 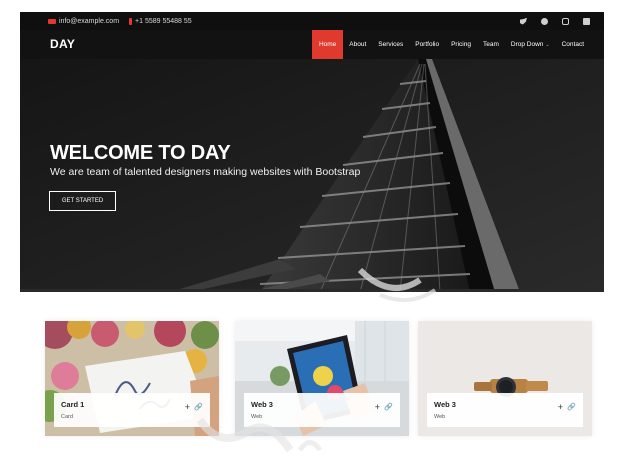 What do you see at coordinates (89, 21) in the screenshot?
I see `email-text: info@example.com` at bounding box center [89, 21].